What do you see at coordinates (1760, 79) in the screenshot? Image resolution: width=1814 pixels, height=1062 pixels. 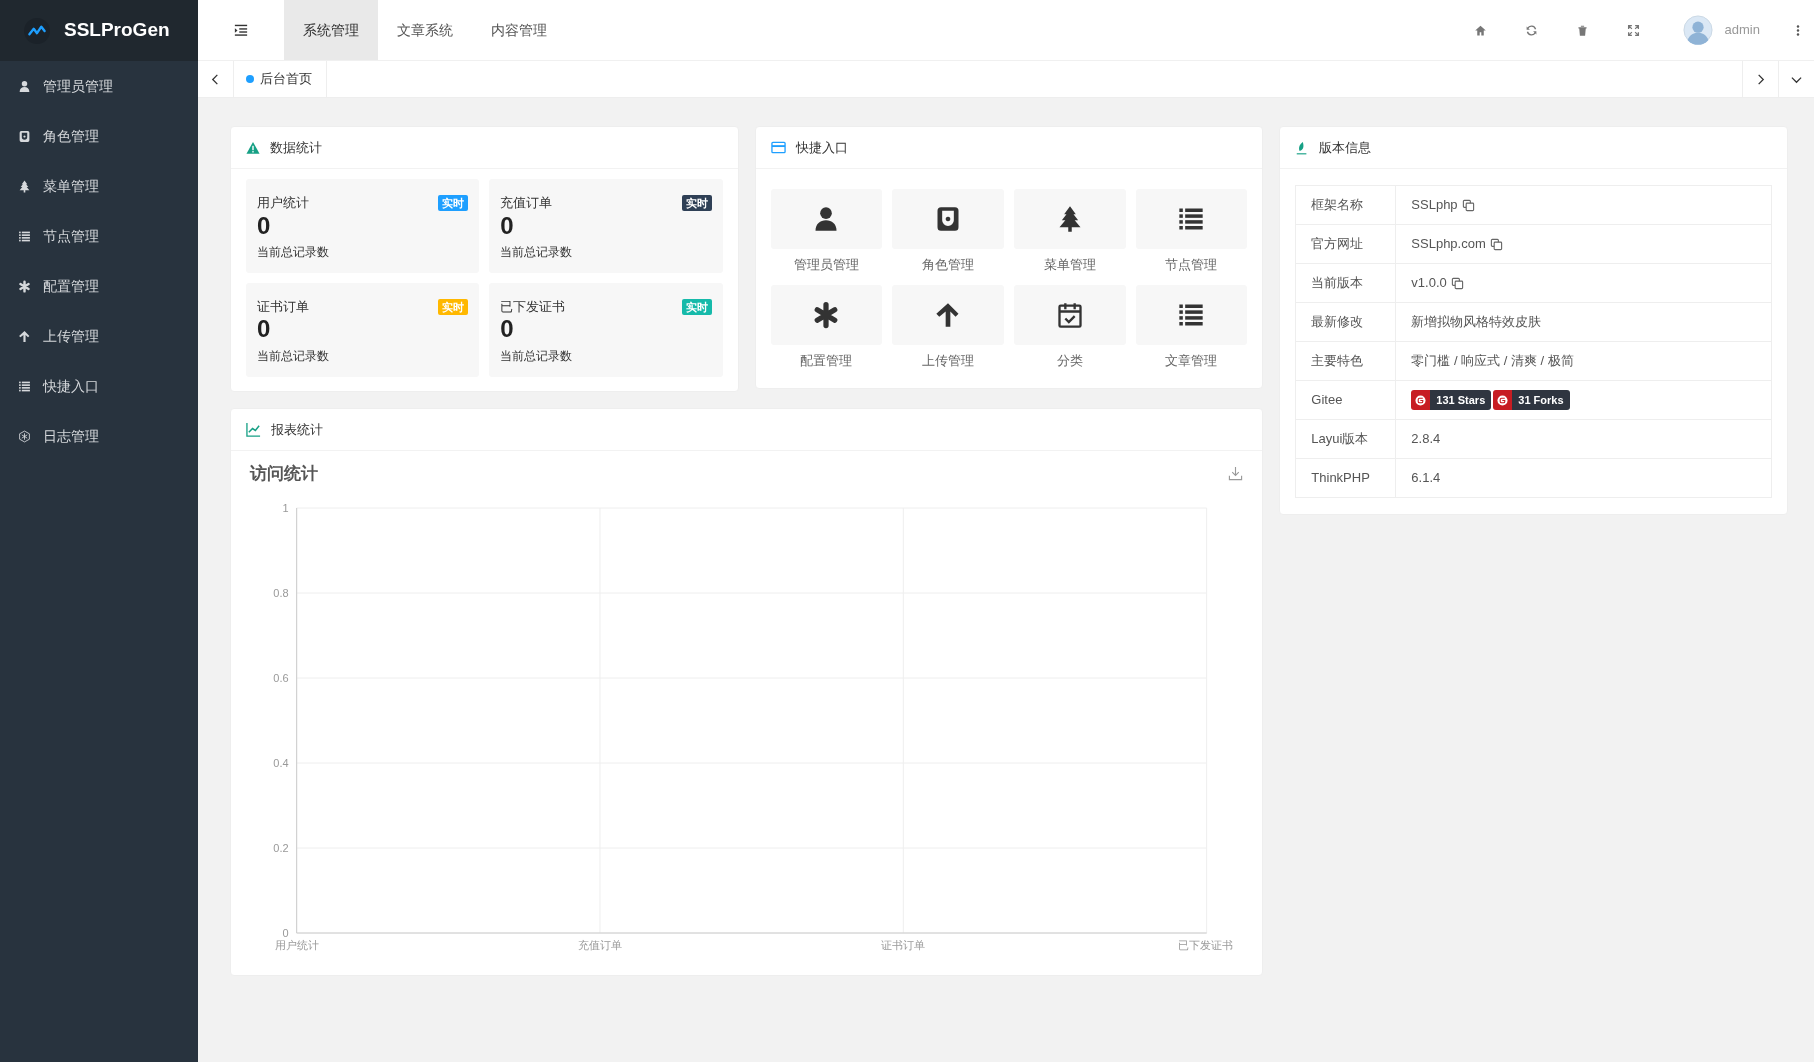 I see `chevron-right-icon` at bounding box center [1760, 79].